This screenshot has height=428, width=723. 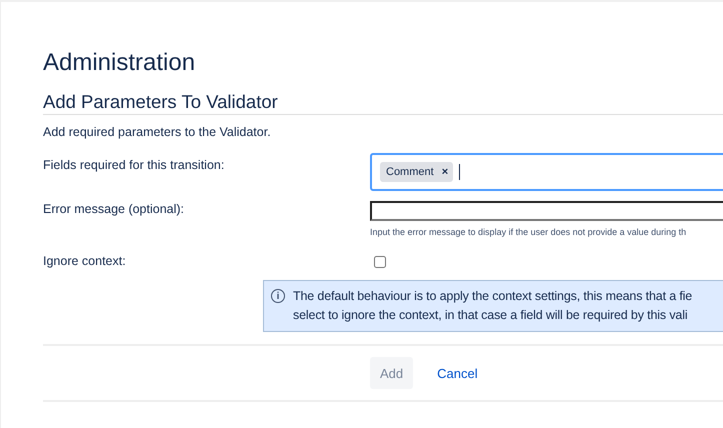 What do you see at coordinates (490, 315) in the screenshot?
I see `info-text: select to ignore the context, in that case a field will be required by this vali` at bounding box center [490, 315].